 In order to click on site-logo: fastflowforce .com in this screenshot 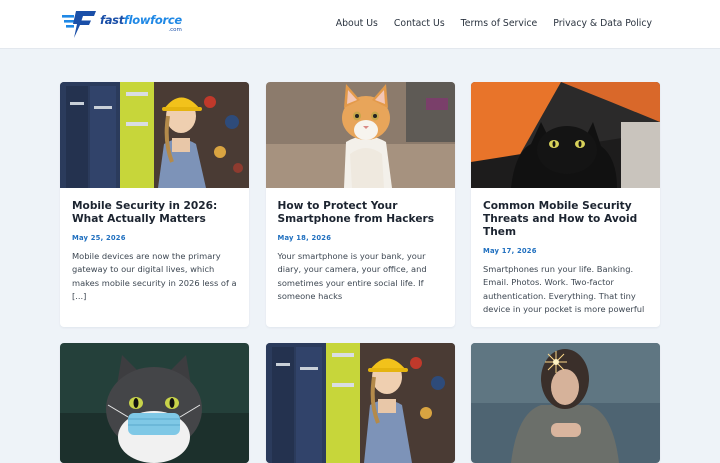, I will do `click(122, 24)`.